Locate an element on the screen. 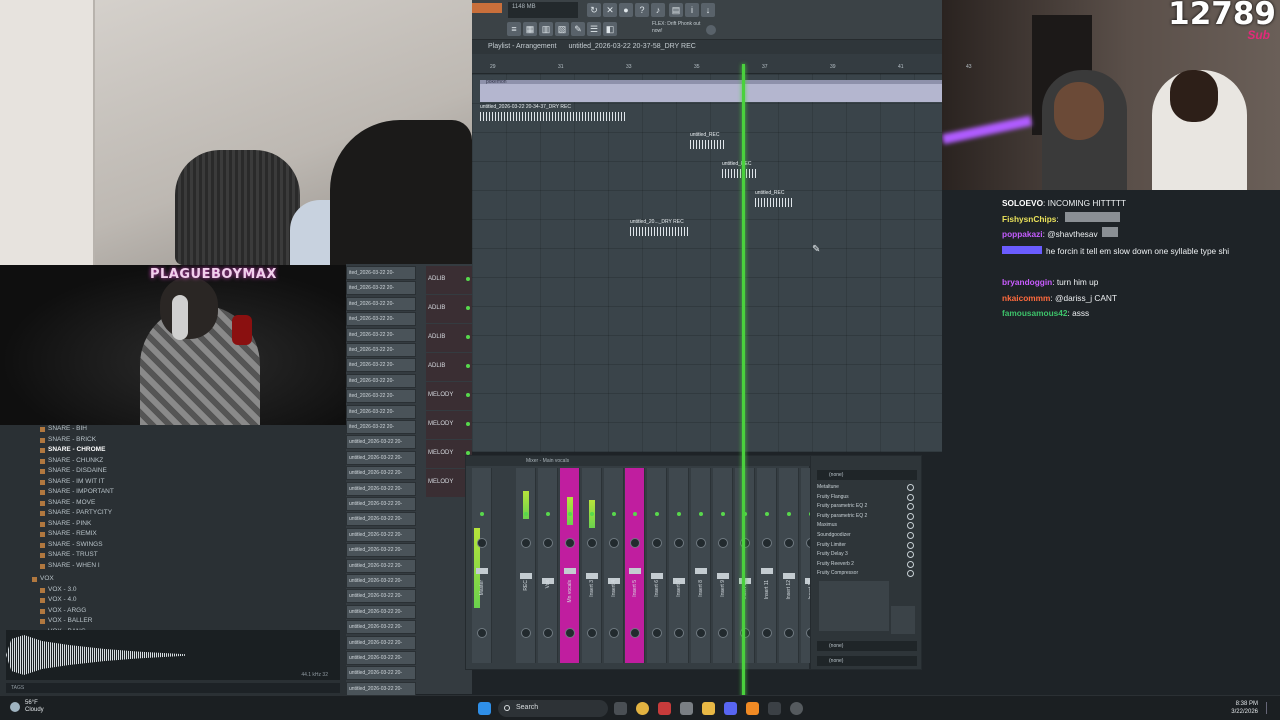 This screenshot has width=1280, height=720. tags-bar: TAGS is located at coordinates (173, 688).